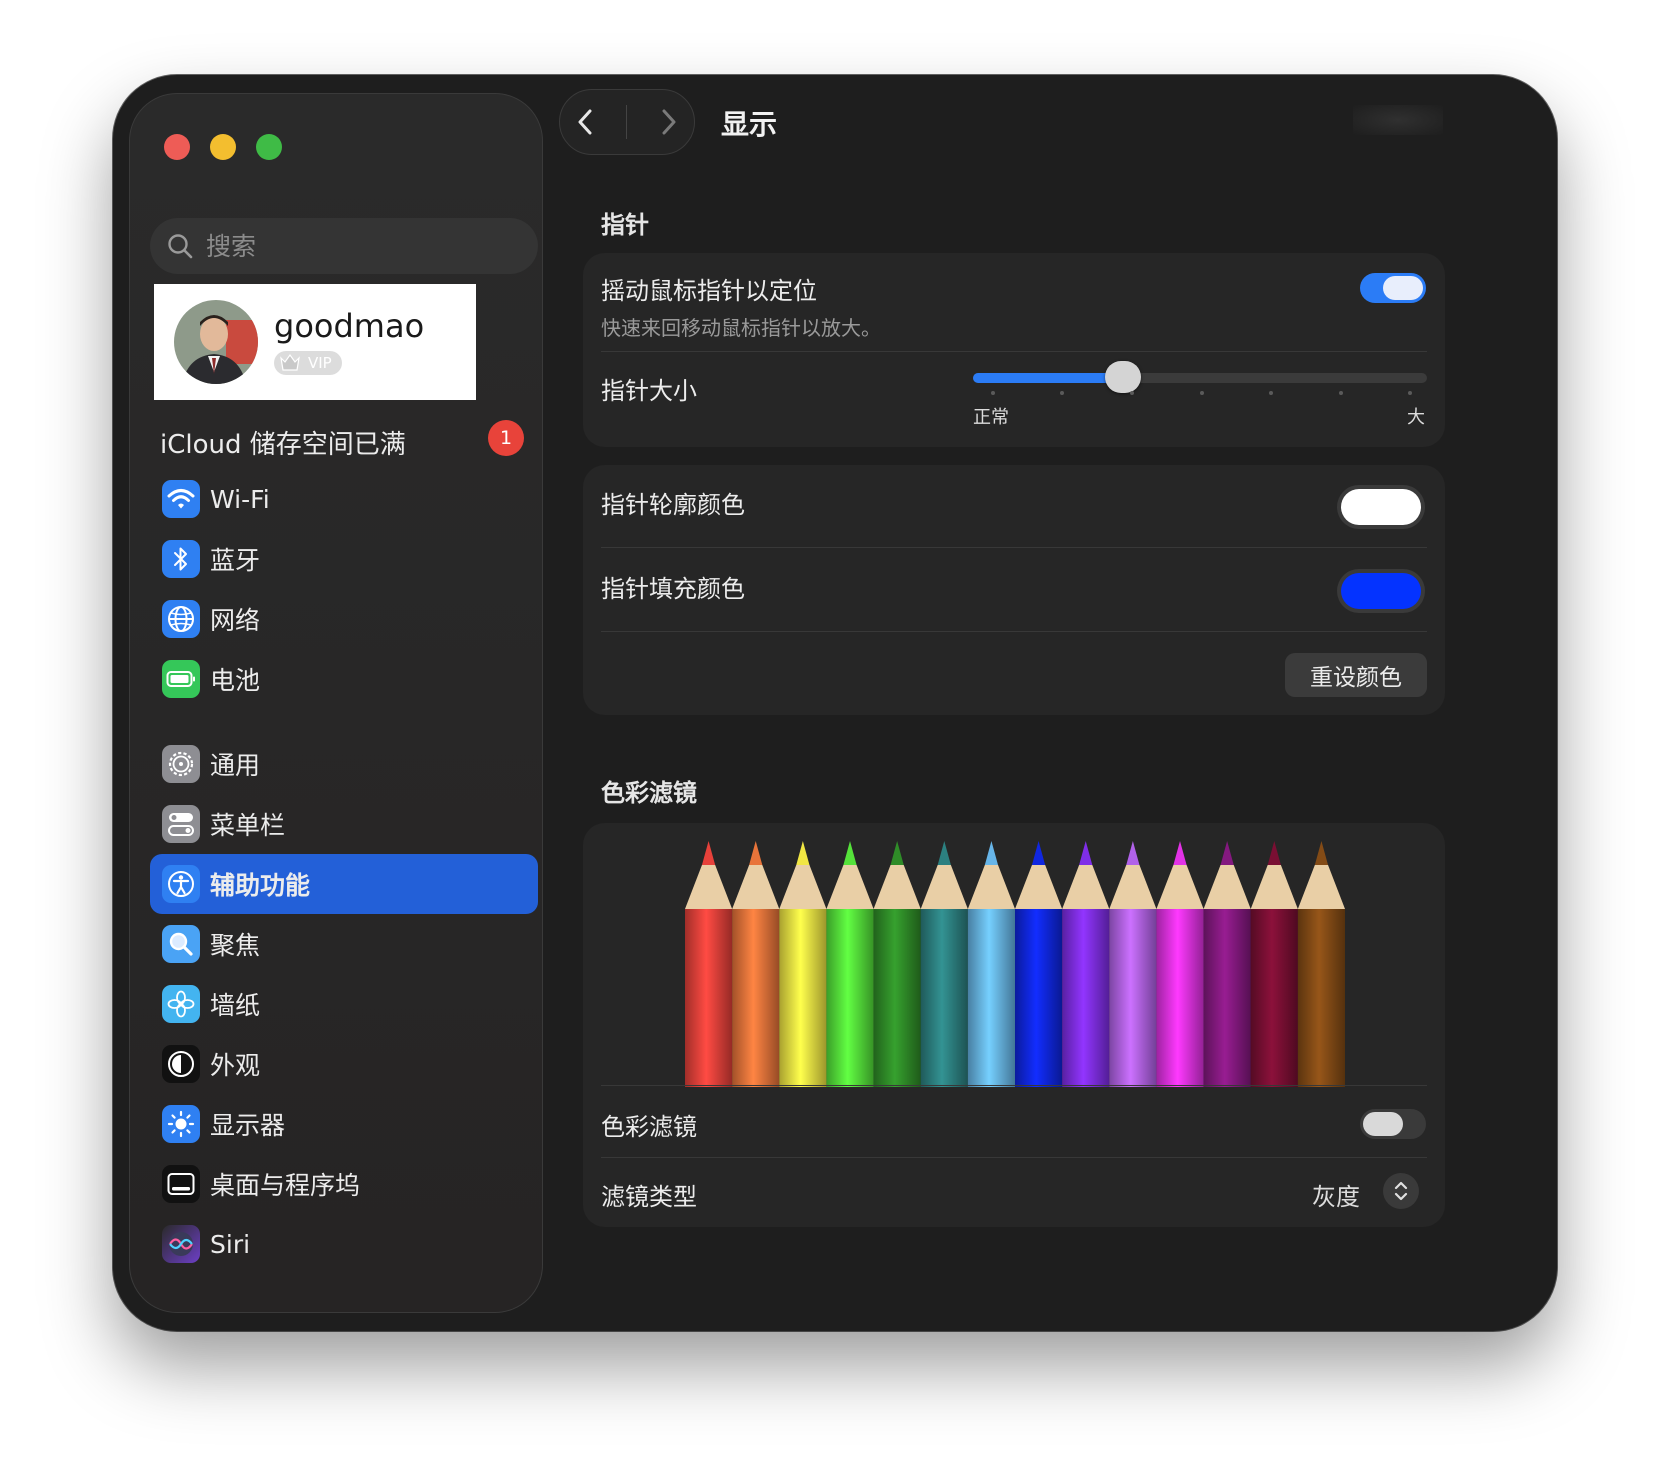 This screenshot has height=1474, width=1670. I want to click on gear-icon, so click(181, 764).